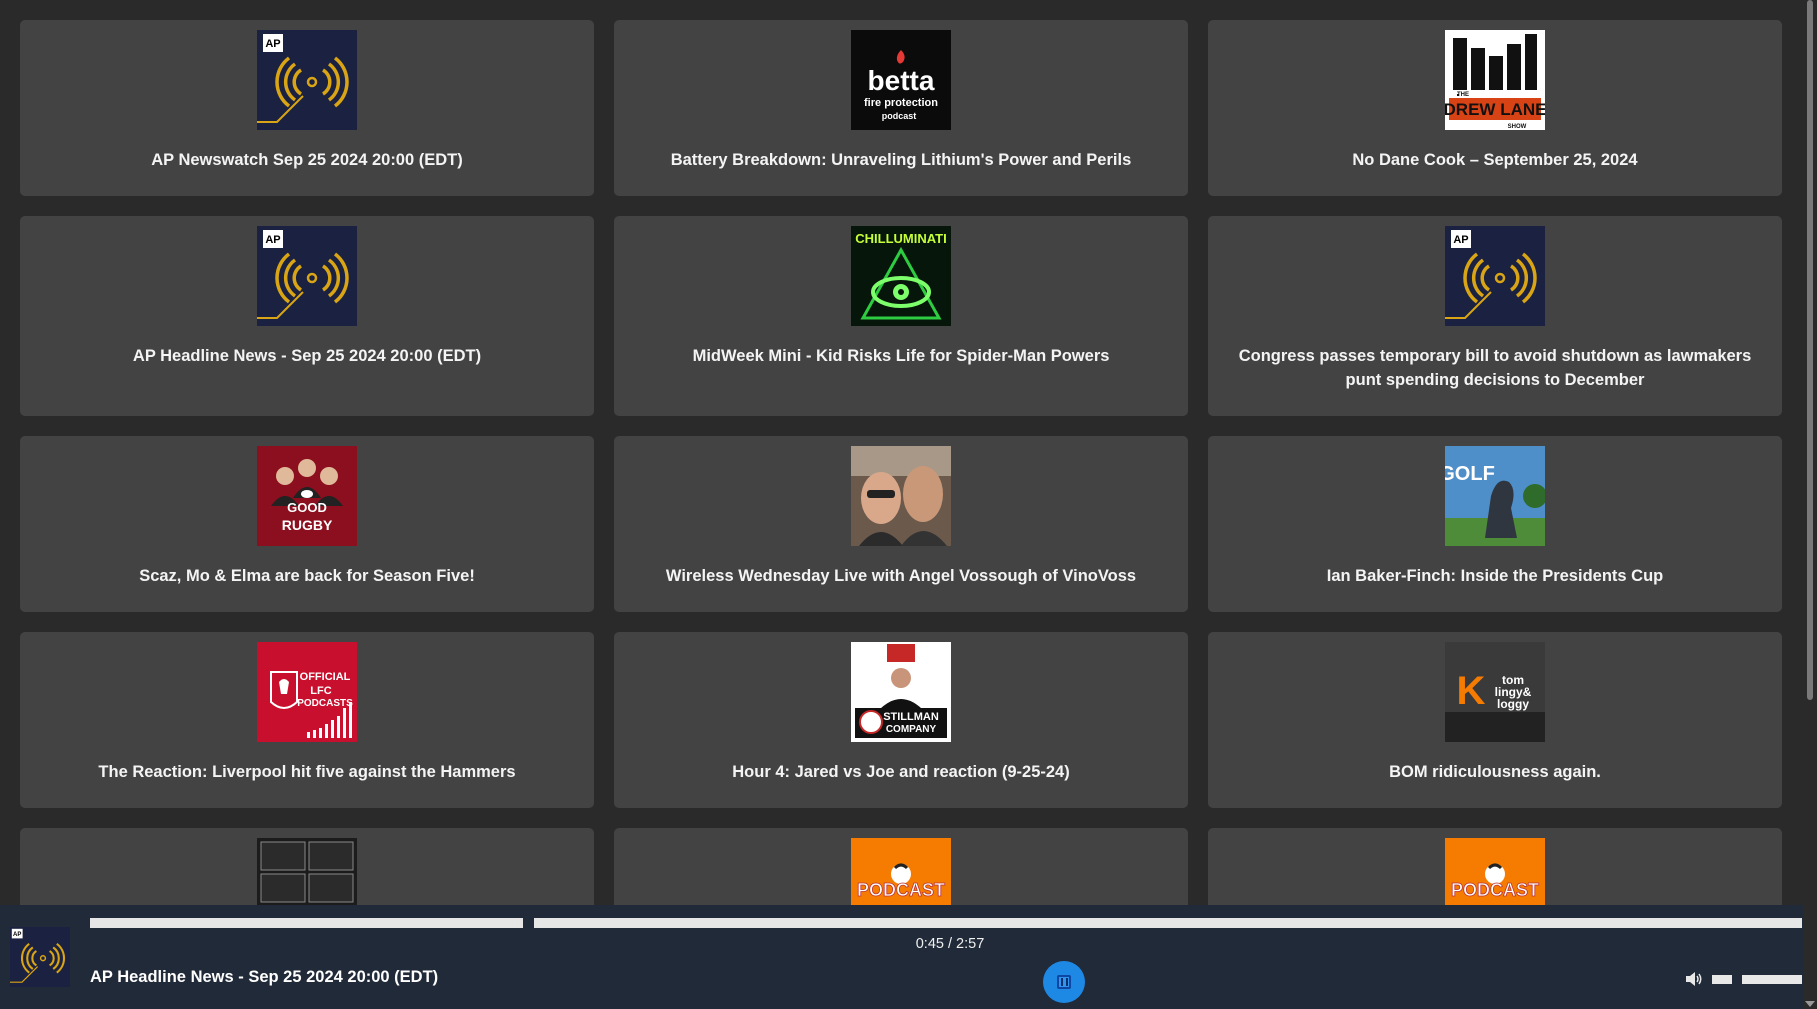 The width and height of the screenshot is (1817, 1009). Describe the element at coordinates (306, 923) in the screenshot. I see `progress-played` at that location.